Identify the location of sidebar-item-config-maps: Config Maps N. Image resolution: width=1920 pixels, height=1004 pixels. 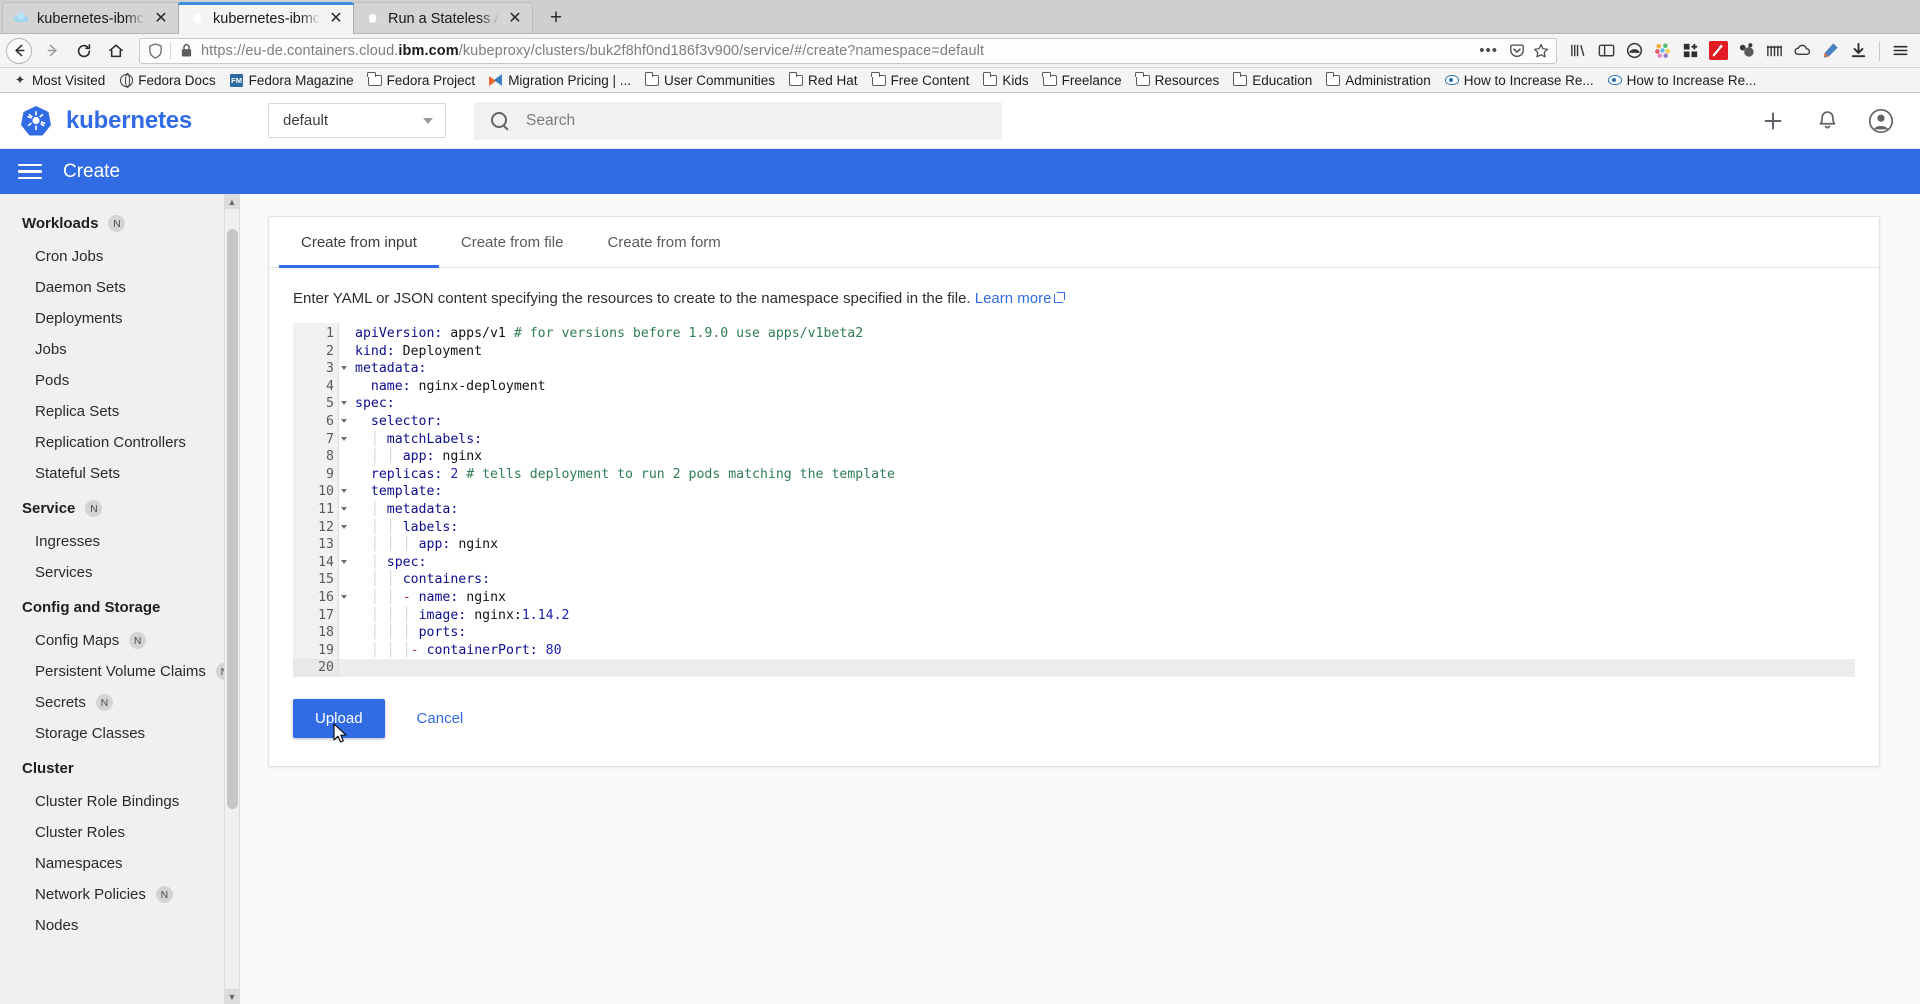
(119, 640).